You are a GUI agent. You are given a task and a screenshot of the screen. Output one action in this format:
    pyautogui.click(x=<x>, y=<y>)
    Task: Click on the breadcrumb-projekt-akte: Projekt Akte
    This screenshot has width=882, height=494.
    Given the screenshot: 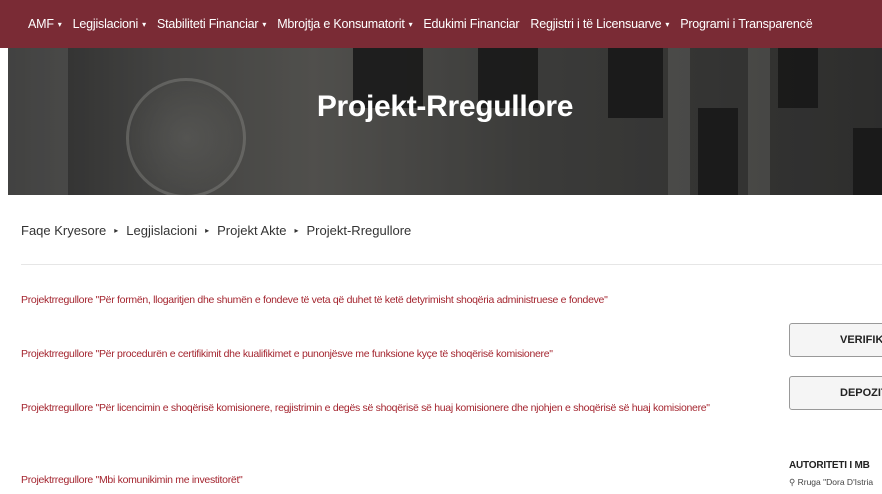 What is the action you would take?
    pyautogui.click(x=251, y=230)
    